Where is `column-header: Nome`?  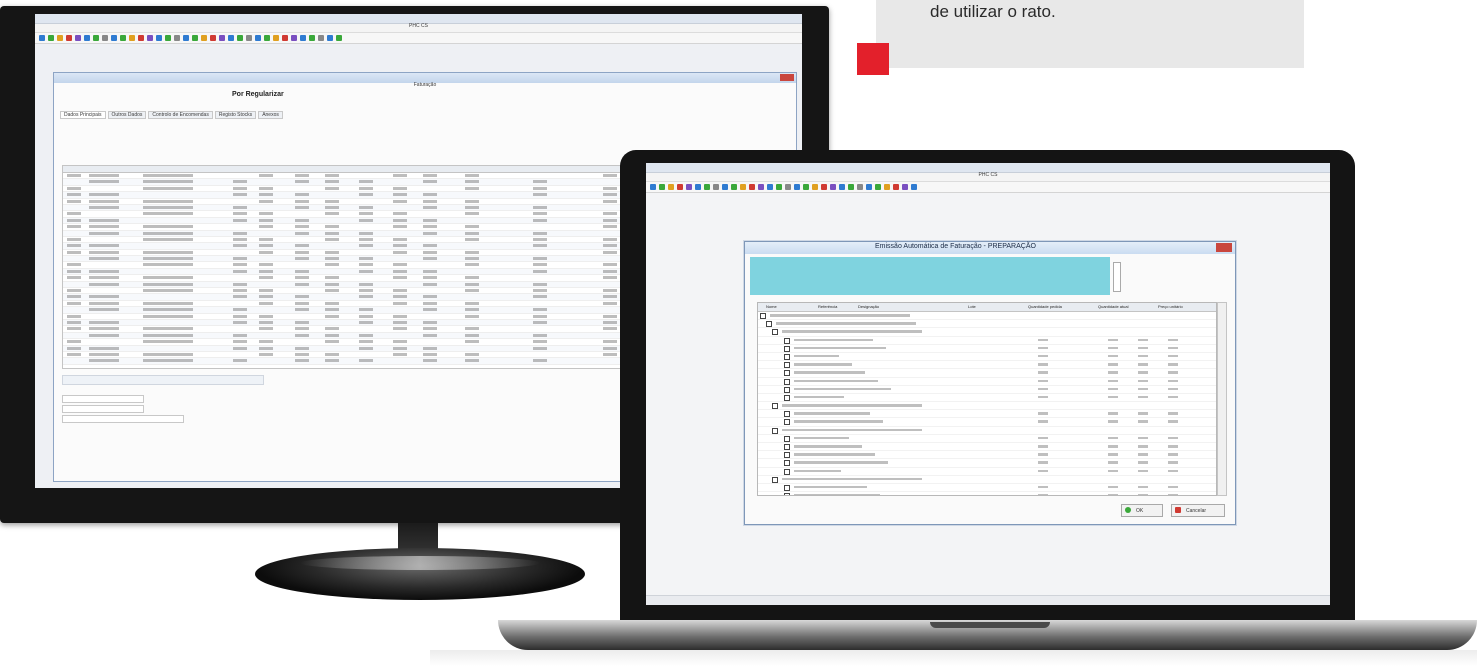 column-header: Nome is located at coordinates (771, 306).